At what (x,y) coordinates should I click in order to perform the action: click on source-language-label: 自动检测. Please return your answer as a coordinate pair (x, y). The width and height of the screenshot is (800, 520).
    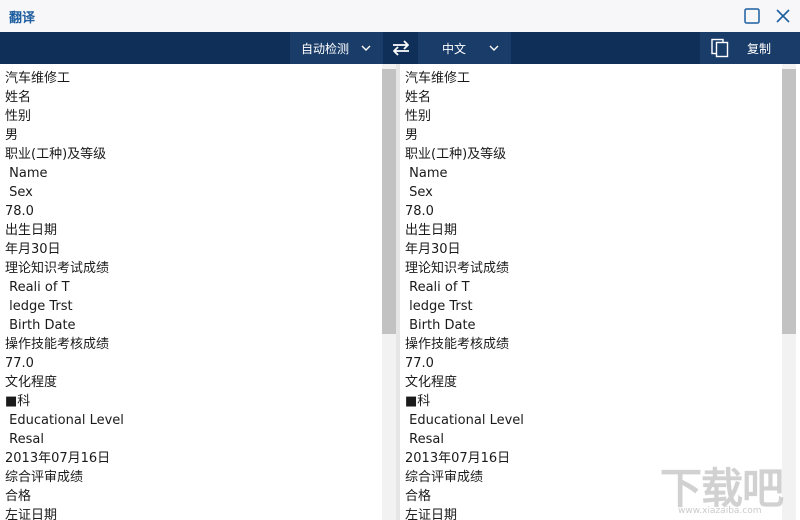
    Looking at the image, I should click on (325, 48).